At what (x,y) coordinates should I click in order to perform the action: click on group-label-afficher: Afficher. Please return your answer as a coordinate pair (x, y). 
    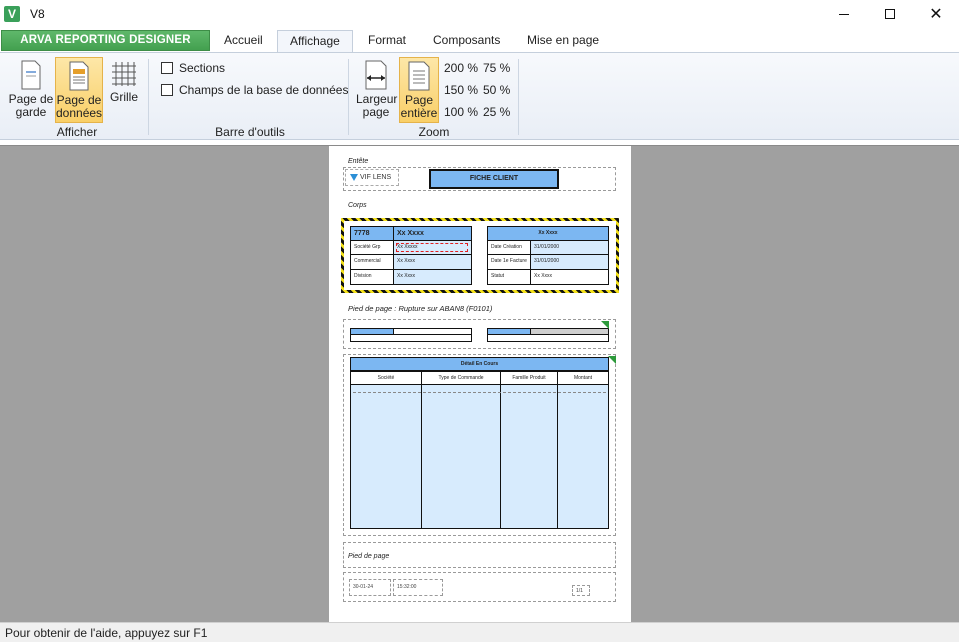
    Looking at the image, I should click on (77, 132).